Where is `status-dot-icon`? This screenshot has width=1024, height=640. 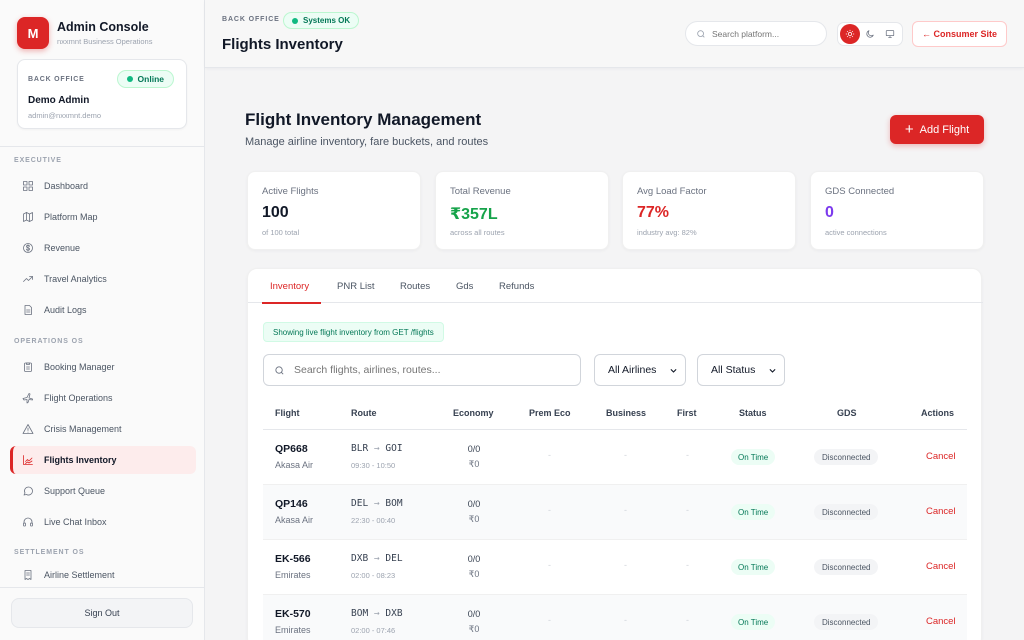 status-dot-icon is located at coordinates (295, 20).